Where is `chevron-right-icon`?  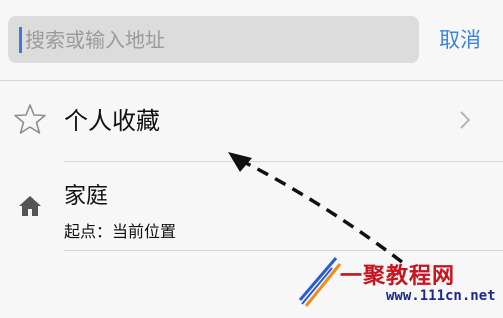
chevron-right-icon is located at coordinates (465, 120).